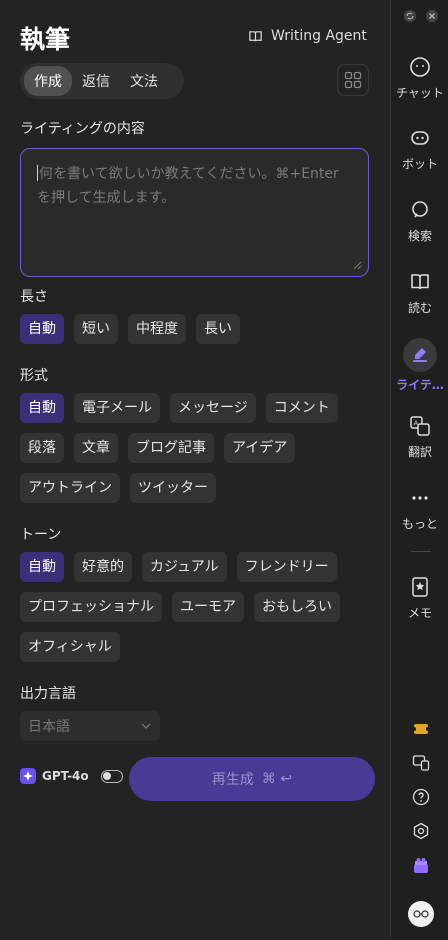  What do you see at coordinates (96, 448) in the screenshot?
I see `format-option: 文章` at bounding box center [96, 448].